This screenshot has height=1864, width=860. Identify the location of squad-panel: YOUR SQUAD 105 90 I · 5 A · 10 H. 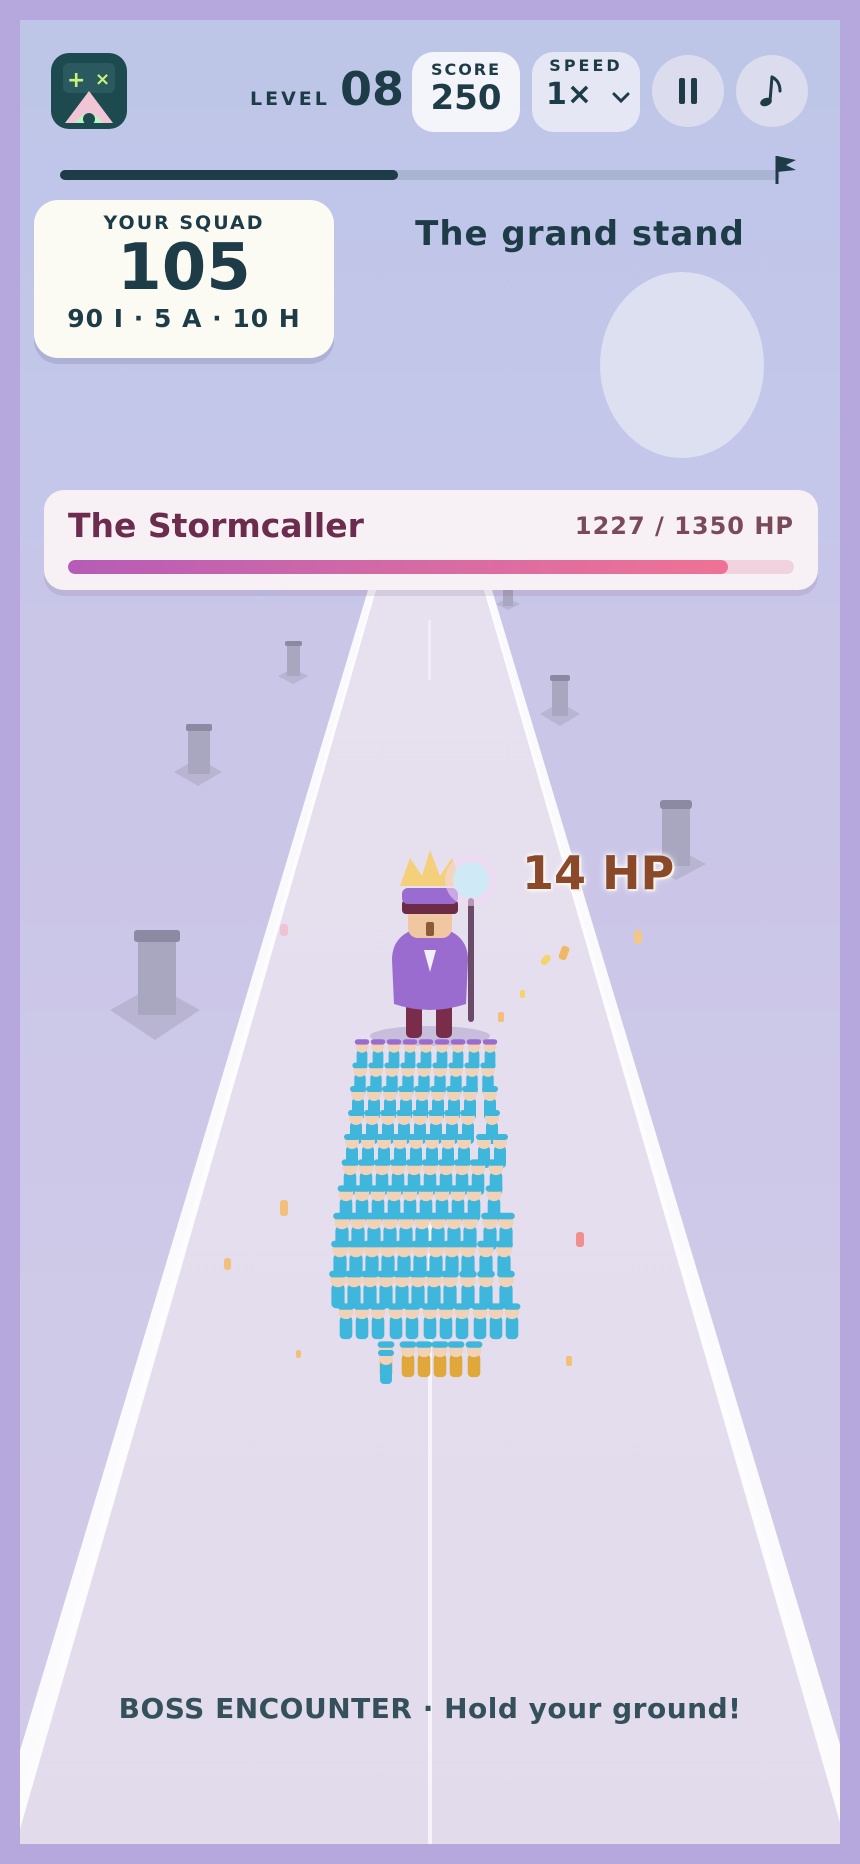
(184, 279).